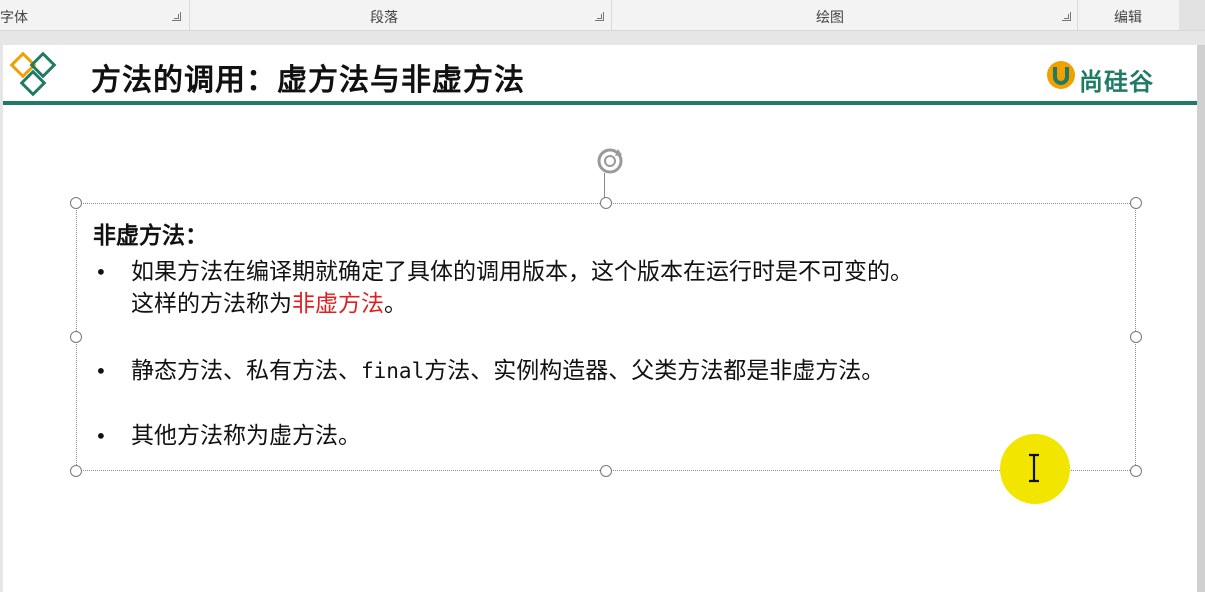 The height and width of the screenshot is (592, 1205). Describe the element at coordinates (1136, 203) in the screenshot. I see `resize-handle-top-right` at that location.